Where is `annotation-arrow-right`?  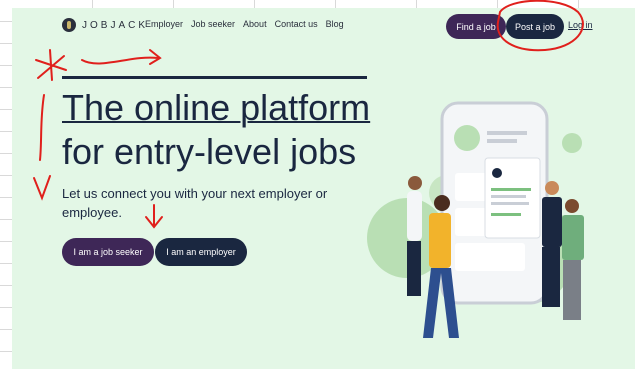
annotation-arrow-right is located at coordinates (121, 57).